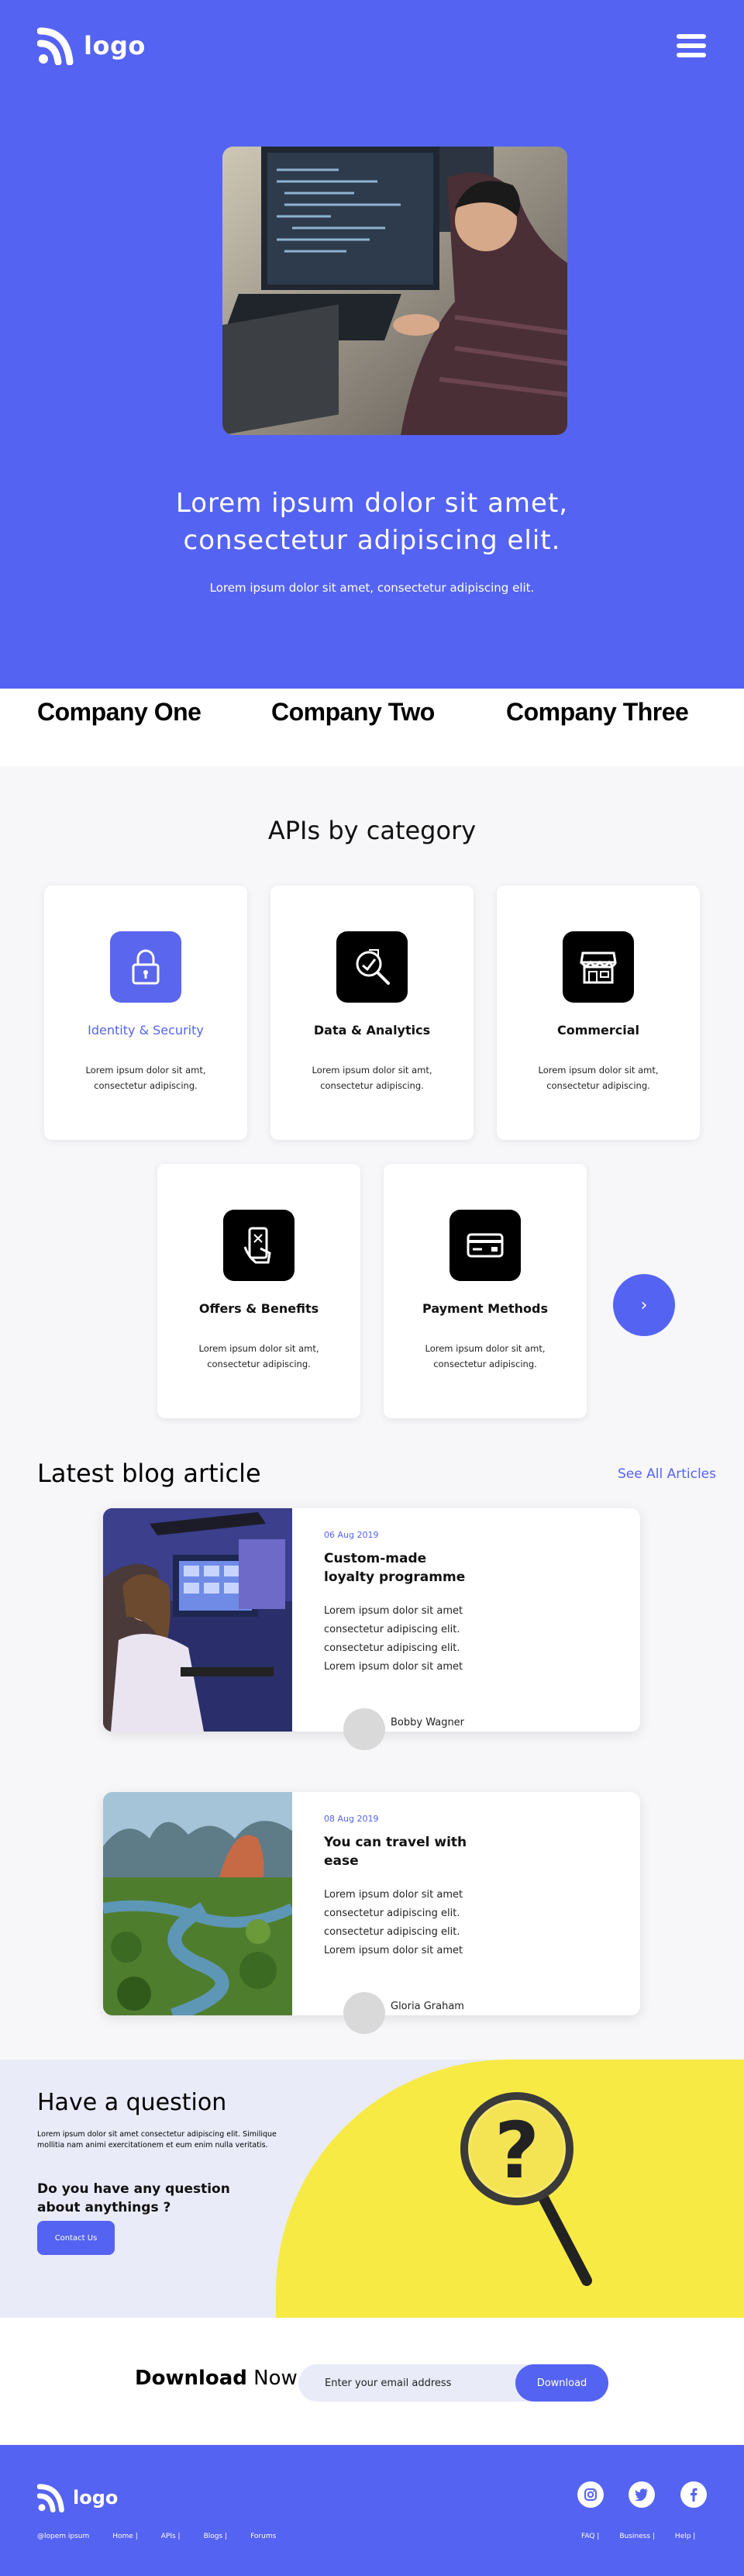 This screenshot has width=744, height=2576. What do you see at coordinates (590, 2537) in the screenshot?
I see `footer-link-faq: FAQ |` at bounding box center [590, 2537].